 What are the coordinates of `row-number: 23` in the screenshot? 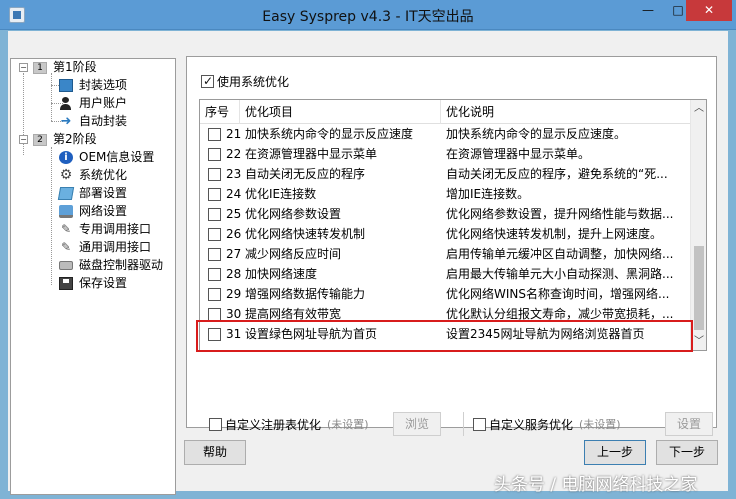 It's located at (234, 174).